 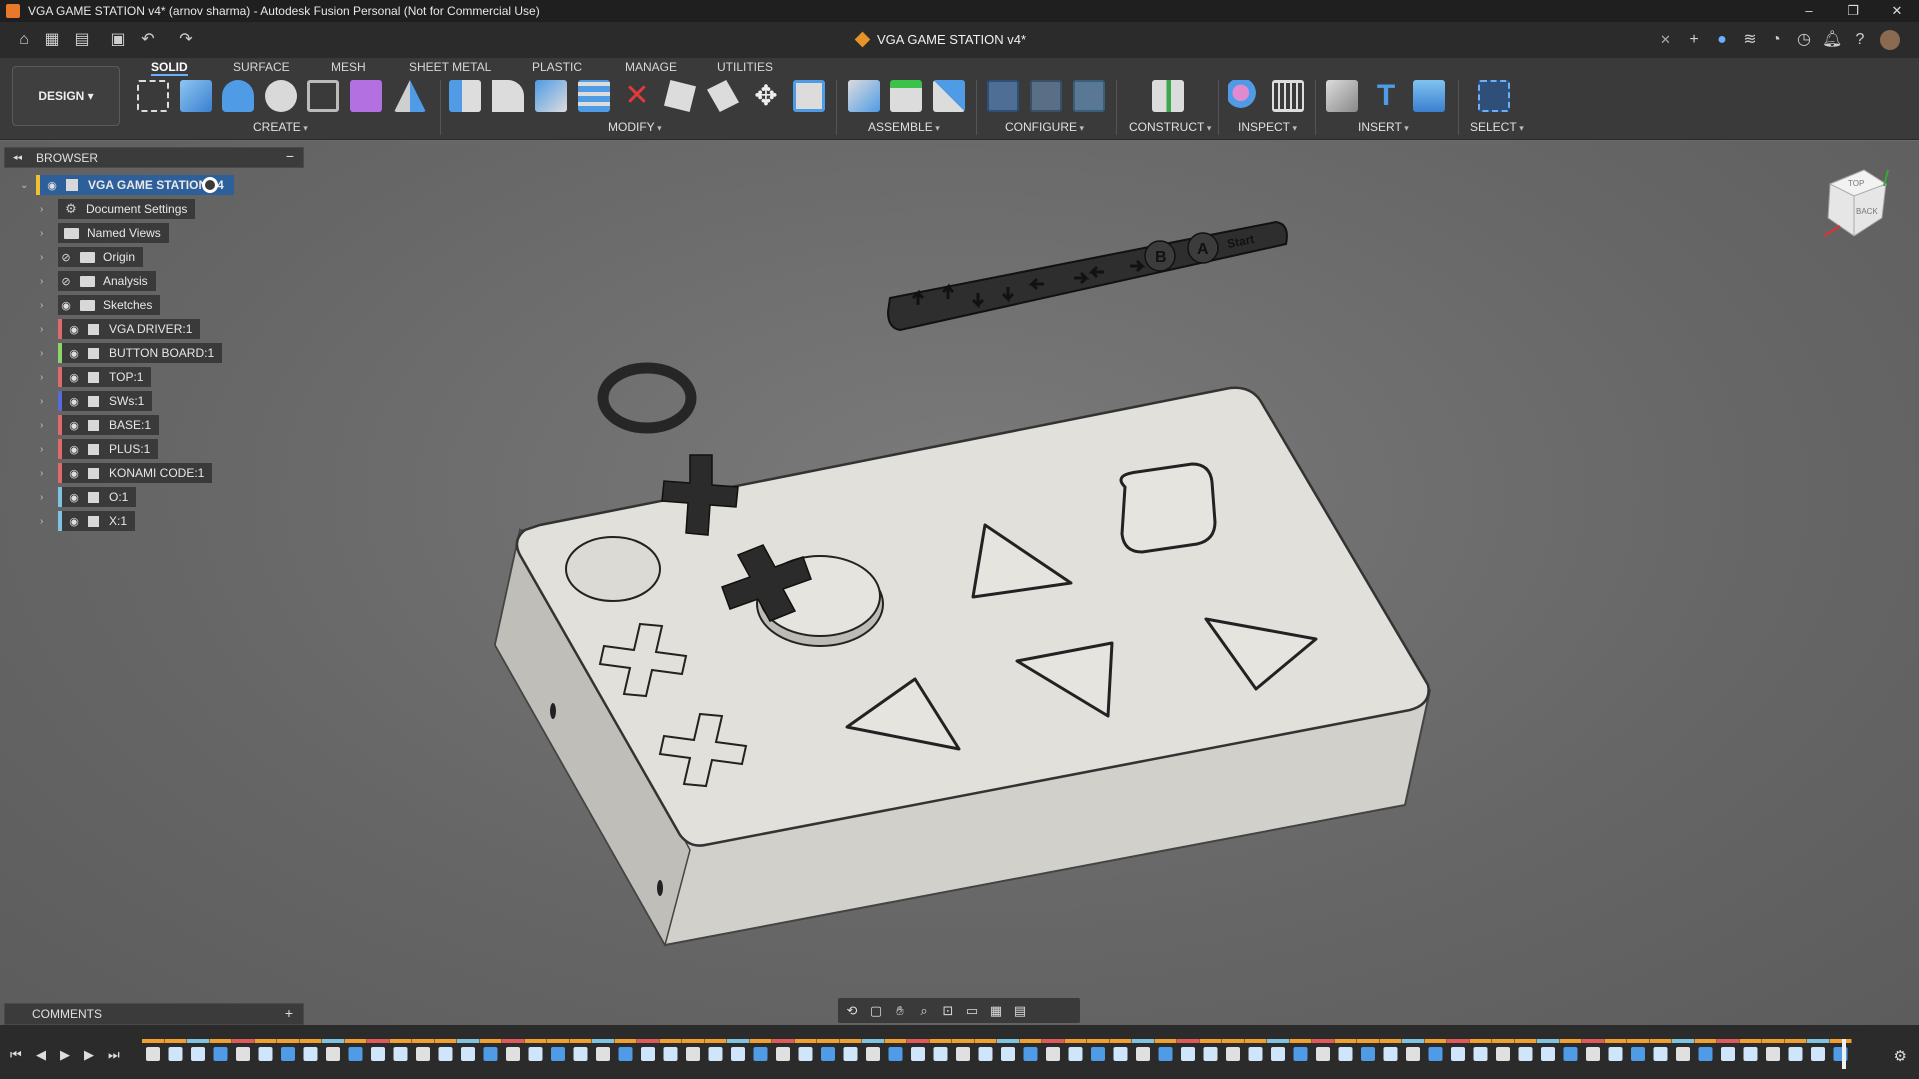 I want to click on measure-icon, so click(x=1288, y=96).